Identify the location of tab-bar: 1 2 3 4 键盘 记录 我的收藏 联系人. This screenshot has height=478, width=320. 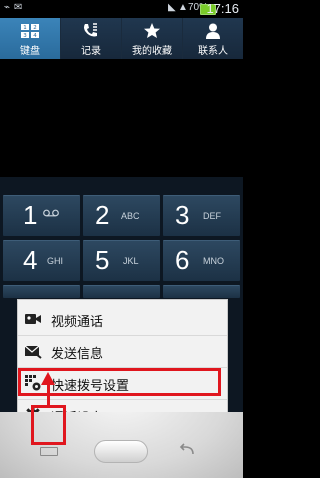
(121, 38).